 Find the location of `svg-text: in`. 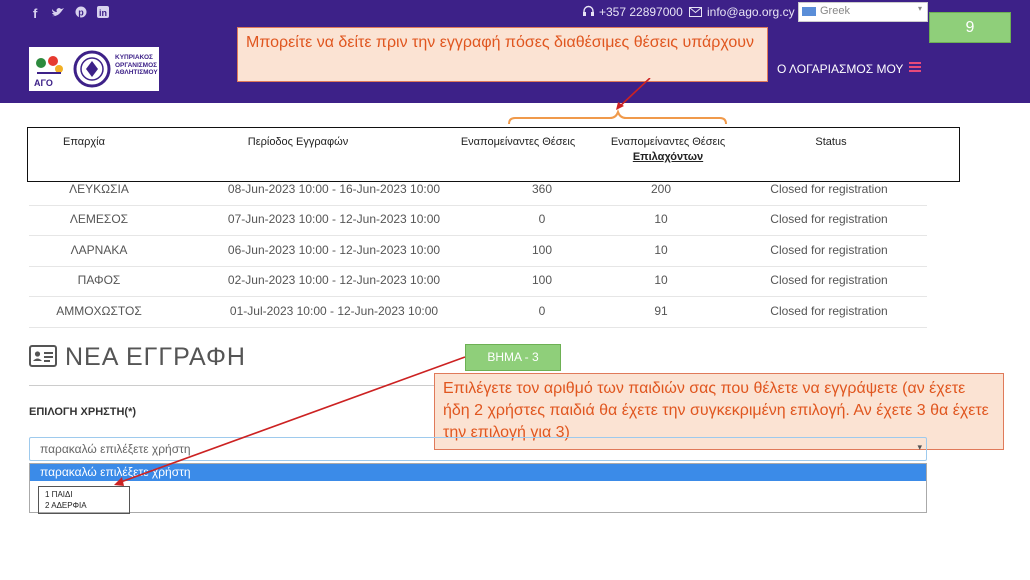

svg-text: in is located at coordinates (103, 13).